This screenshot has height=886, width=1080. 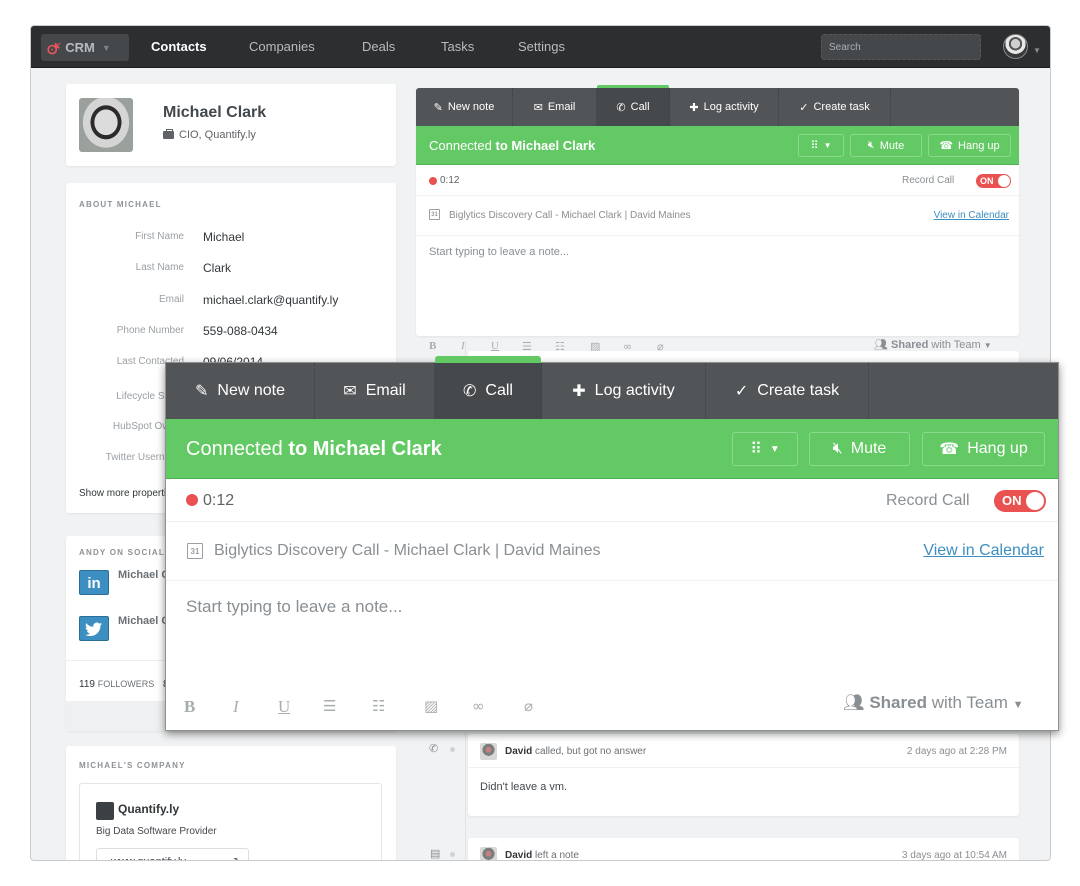 What do you see at coordinates (217, 268) in the screenshot?
I see `property-value: Clark` at bounding box center [217, 268].